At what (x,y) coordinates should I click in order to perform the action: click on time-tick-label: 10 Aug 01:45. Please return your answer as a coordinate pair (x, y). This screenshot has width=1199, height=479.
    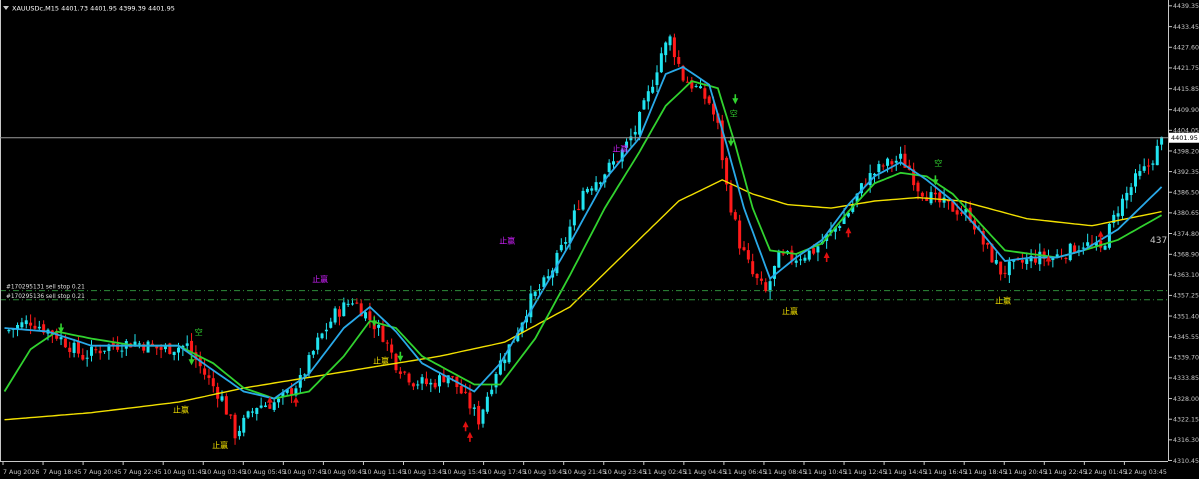
    Looking at the image, I should click on (184, 472).